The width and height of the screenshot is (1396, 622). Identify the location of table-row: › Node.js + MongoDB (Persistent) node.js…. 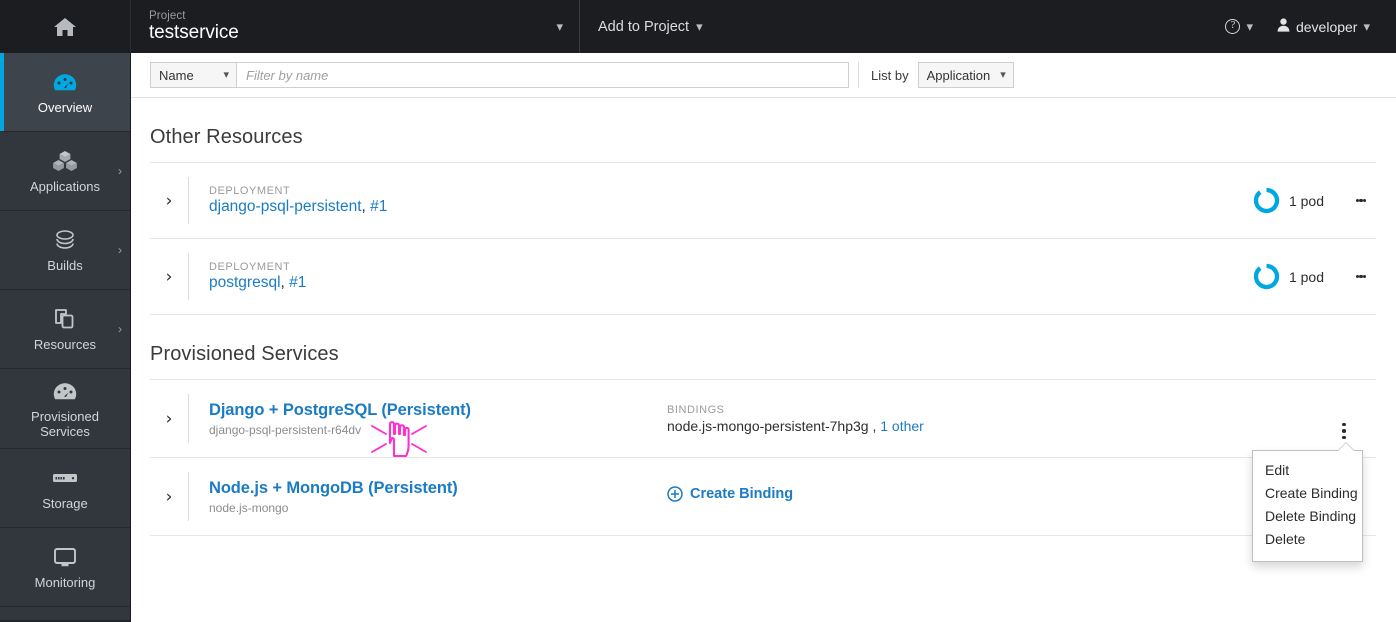
(763, 497).